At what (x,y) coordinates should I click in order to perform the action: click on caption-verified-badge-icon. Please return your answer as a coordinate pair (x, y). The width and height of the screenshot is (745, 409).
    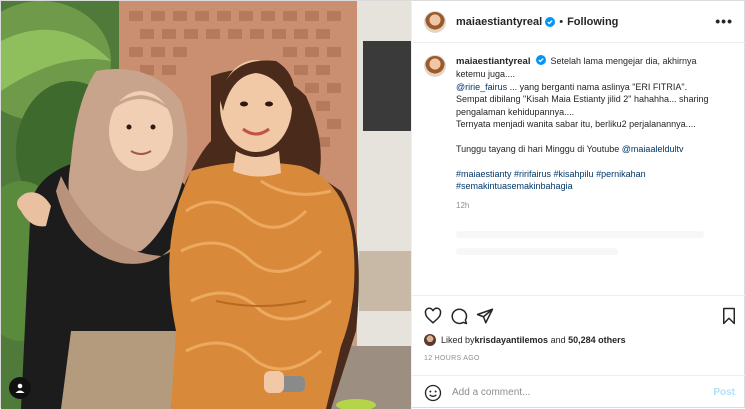
    Looking at the image, I should click on (541, 60).